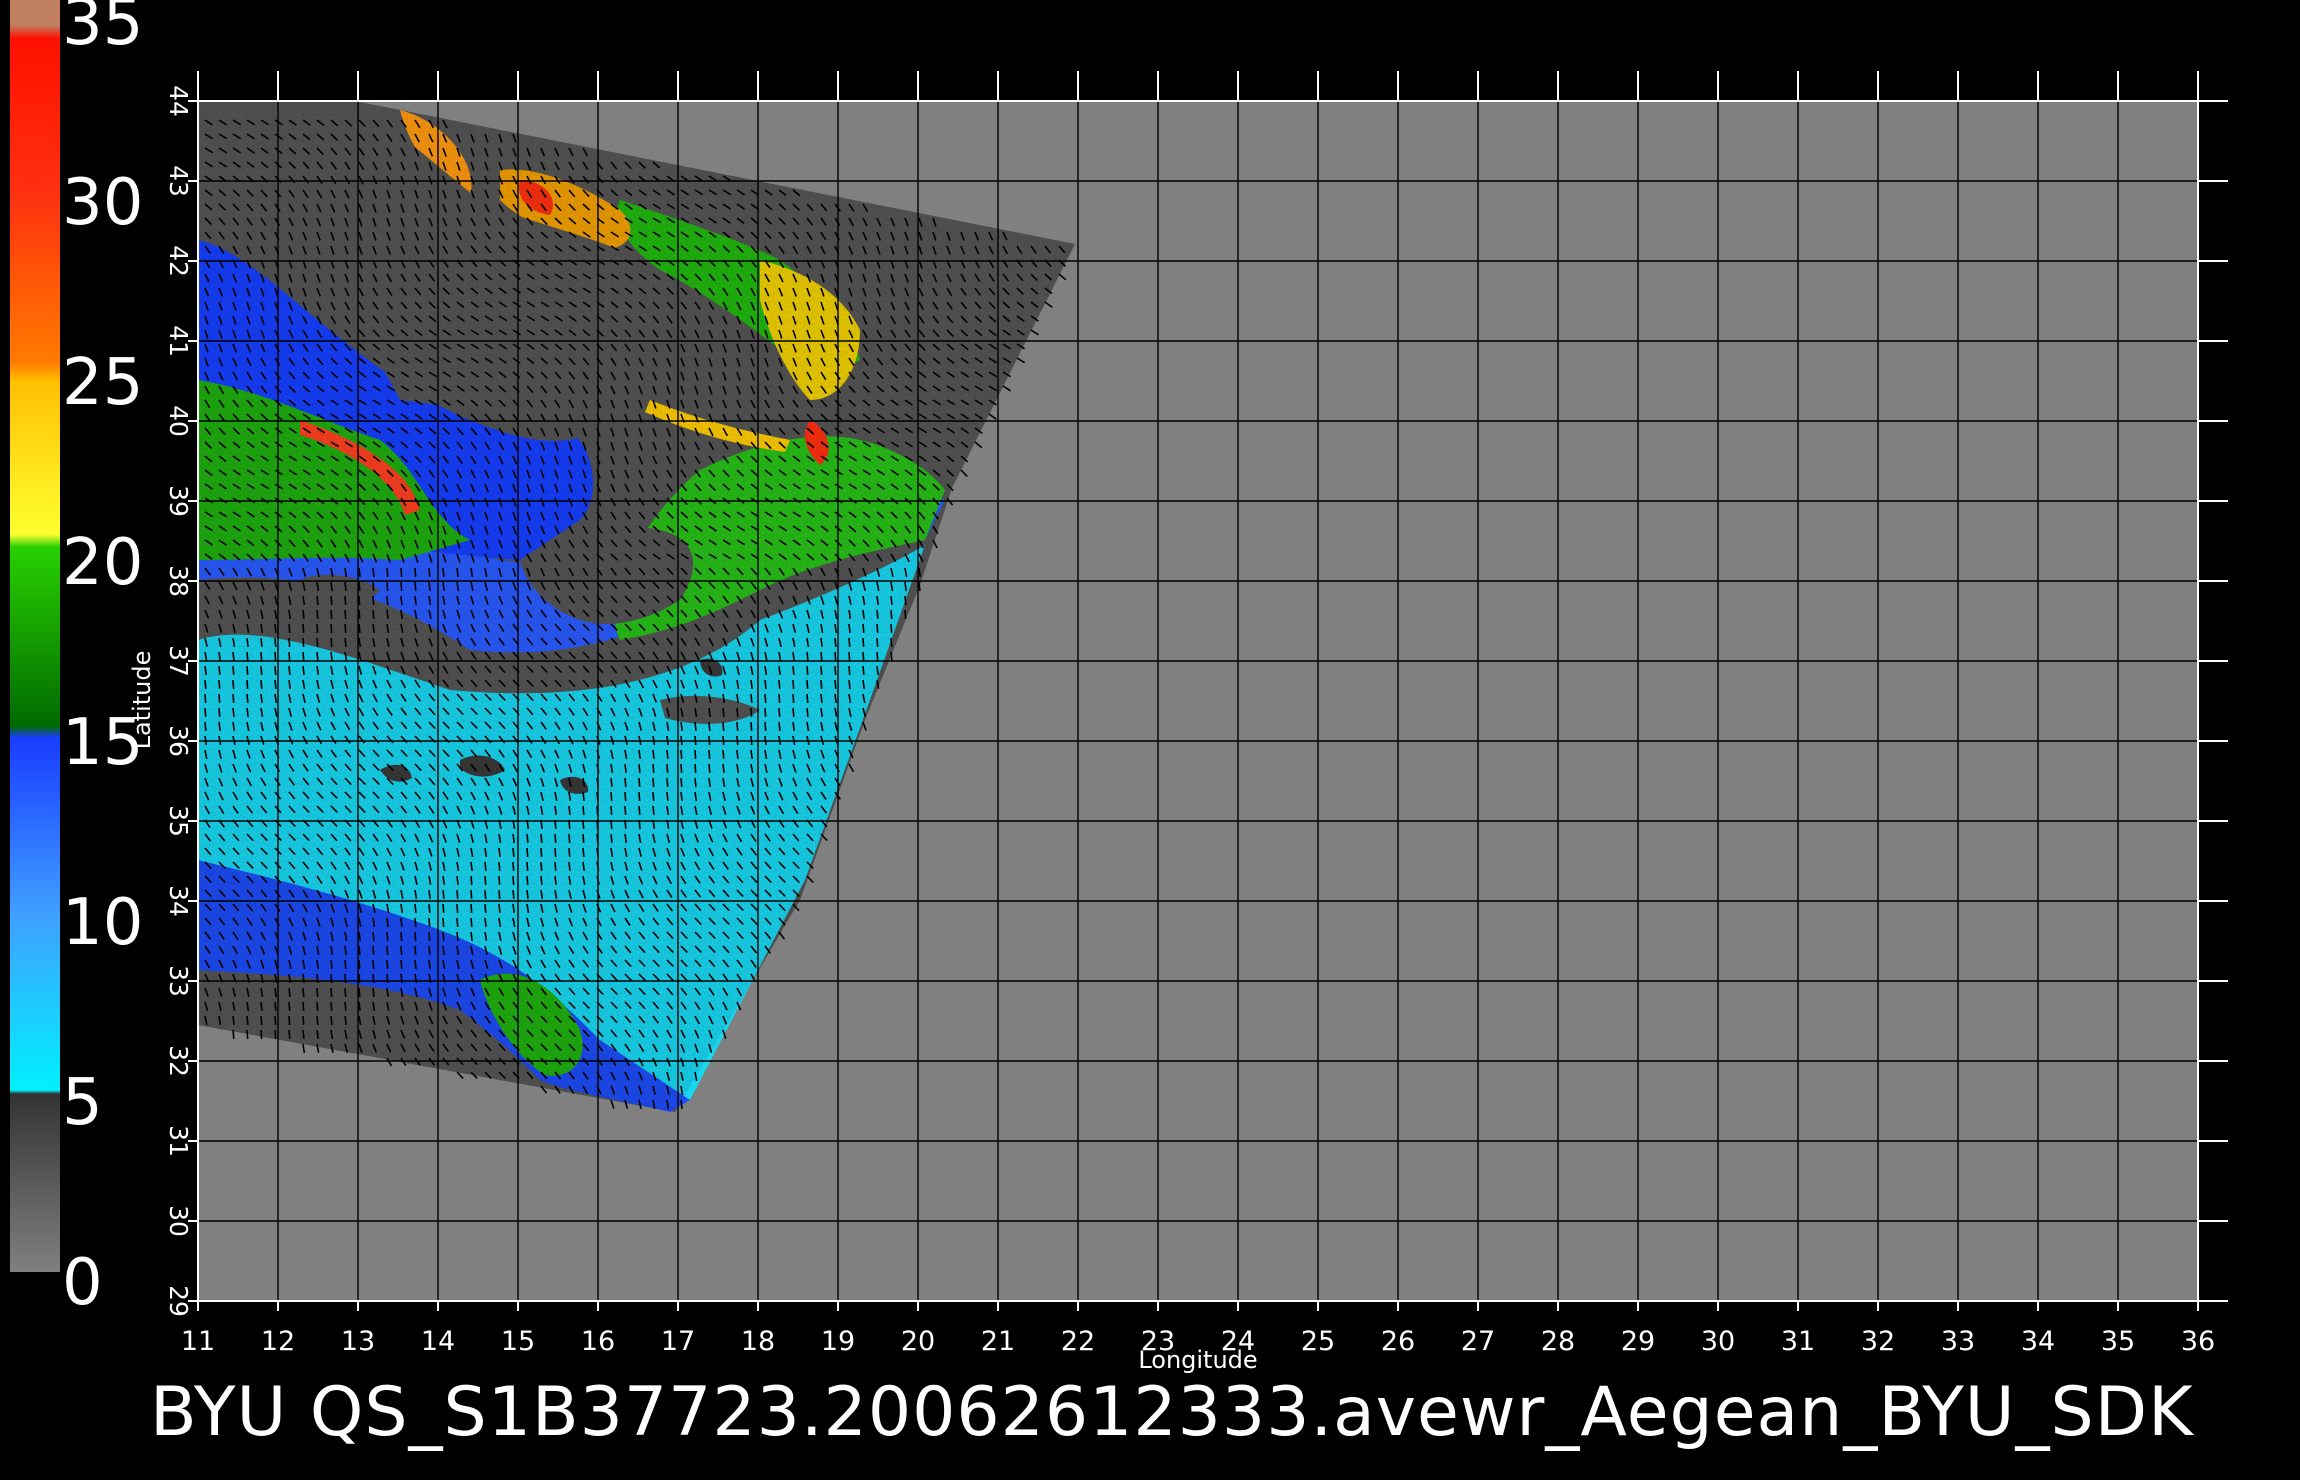 The width and height of the screenshot is (2300, 1480). What do you see at coordinates (518, 1341) in the screenshot?
I see `x-tick-label: 15` at bounding box center [518, 1341].